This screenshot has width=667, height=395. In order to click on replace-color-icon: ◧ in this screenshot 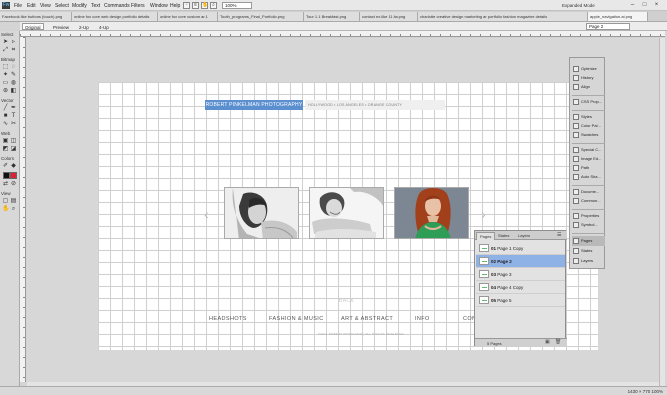, I will do `click(13, 91)`.